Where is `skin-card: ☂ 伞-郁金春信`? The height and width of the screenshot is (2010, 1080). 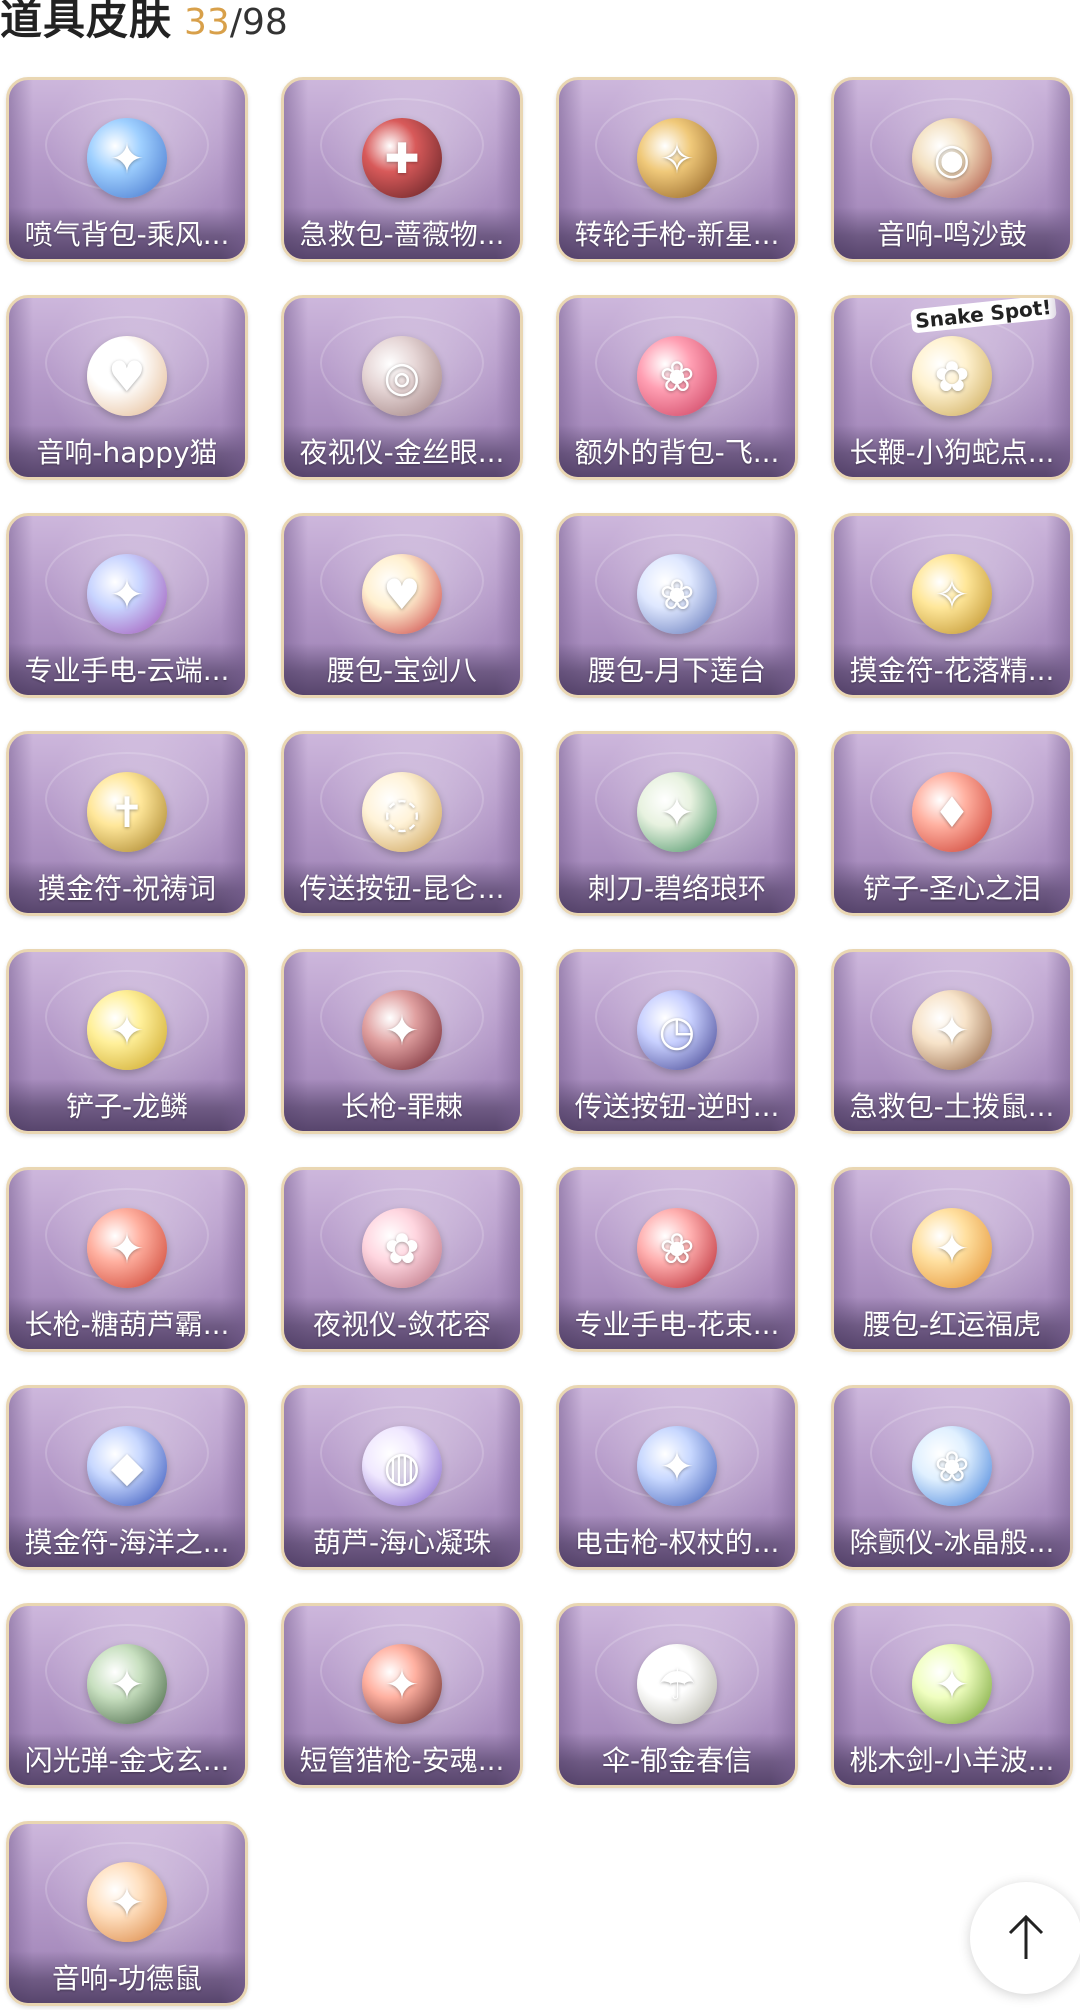 skin-card: ☂ 伞-郁金春信 is located at coordinates (677, 1695).